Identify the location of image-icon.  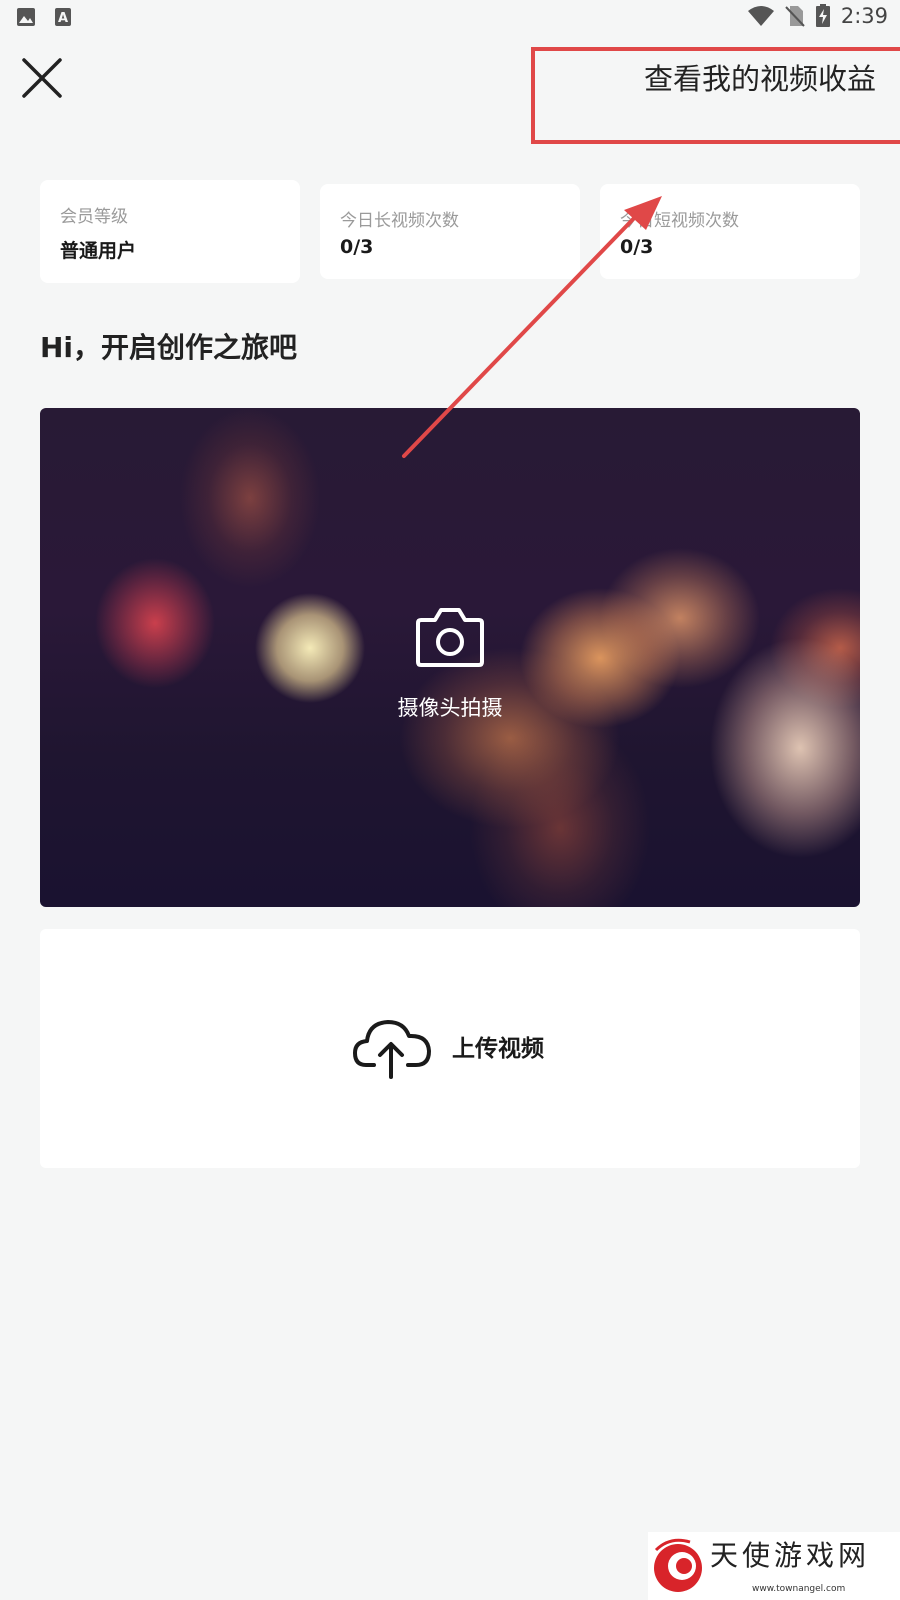
(26, 17).